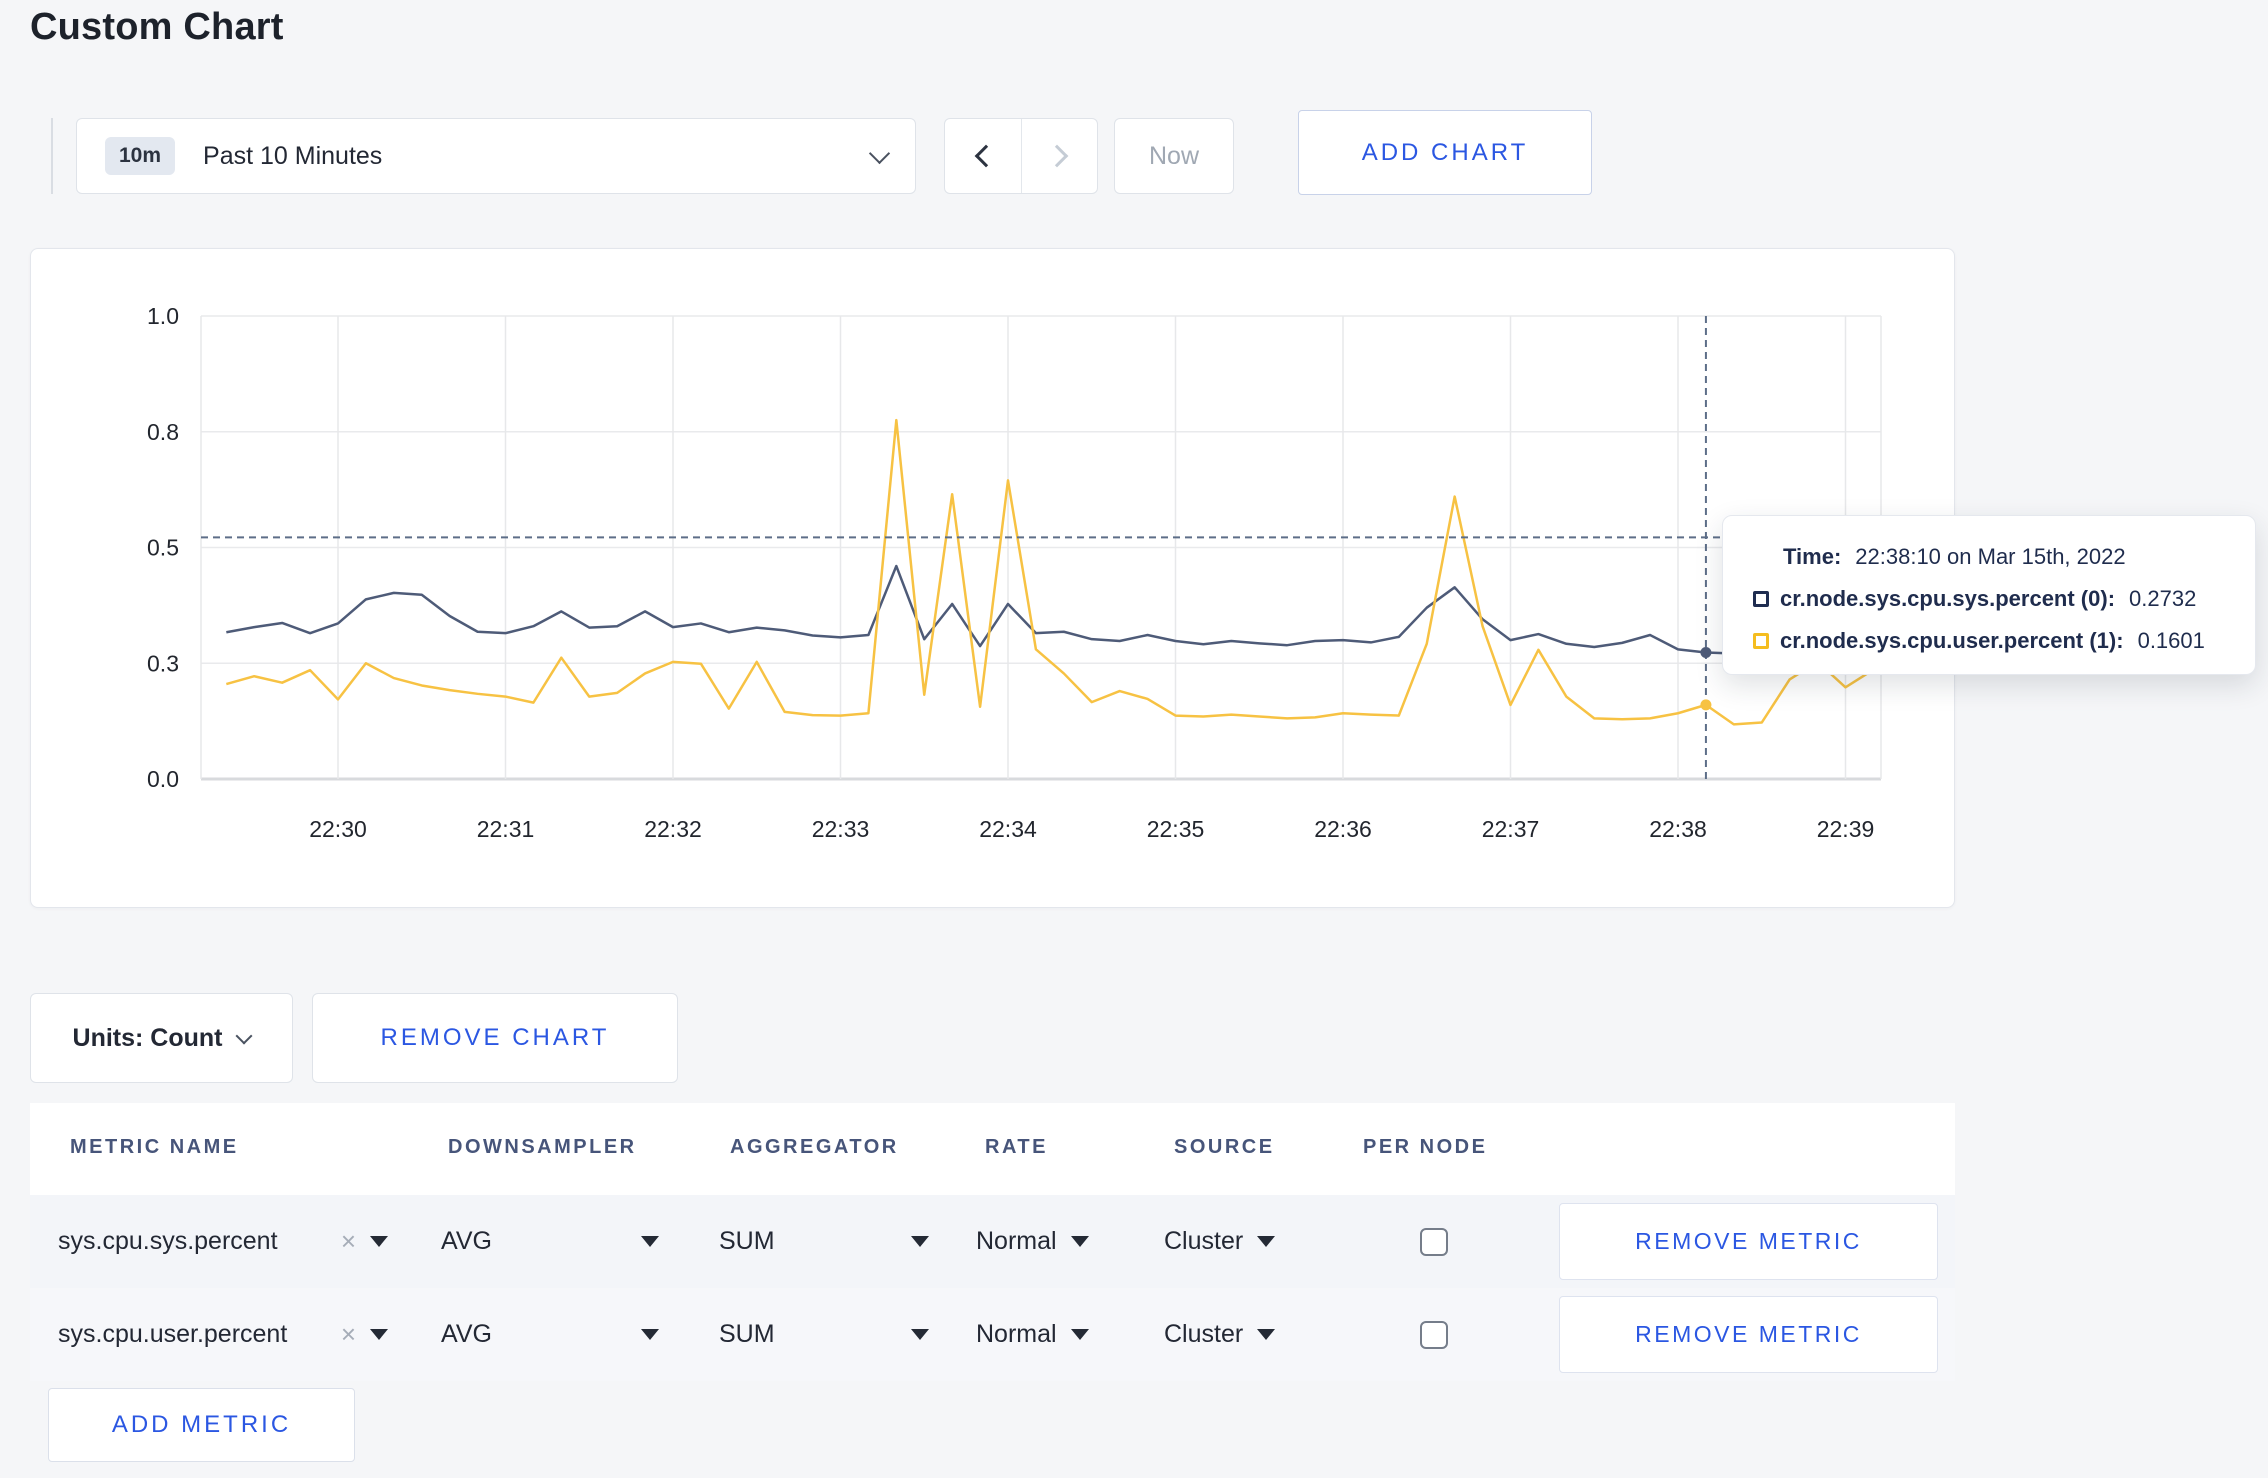 The width and height of the screenshot is (2268, 1478). What do you see at coordinates (1016, 1147) in the screenshot?
I see `col-header-rate: RATE` at bounding box center [1016, 1147].